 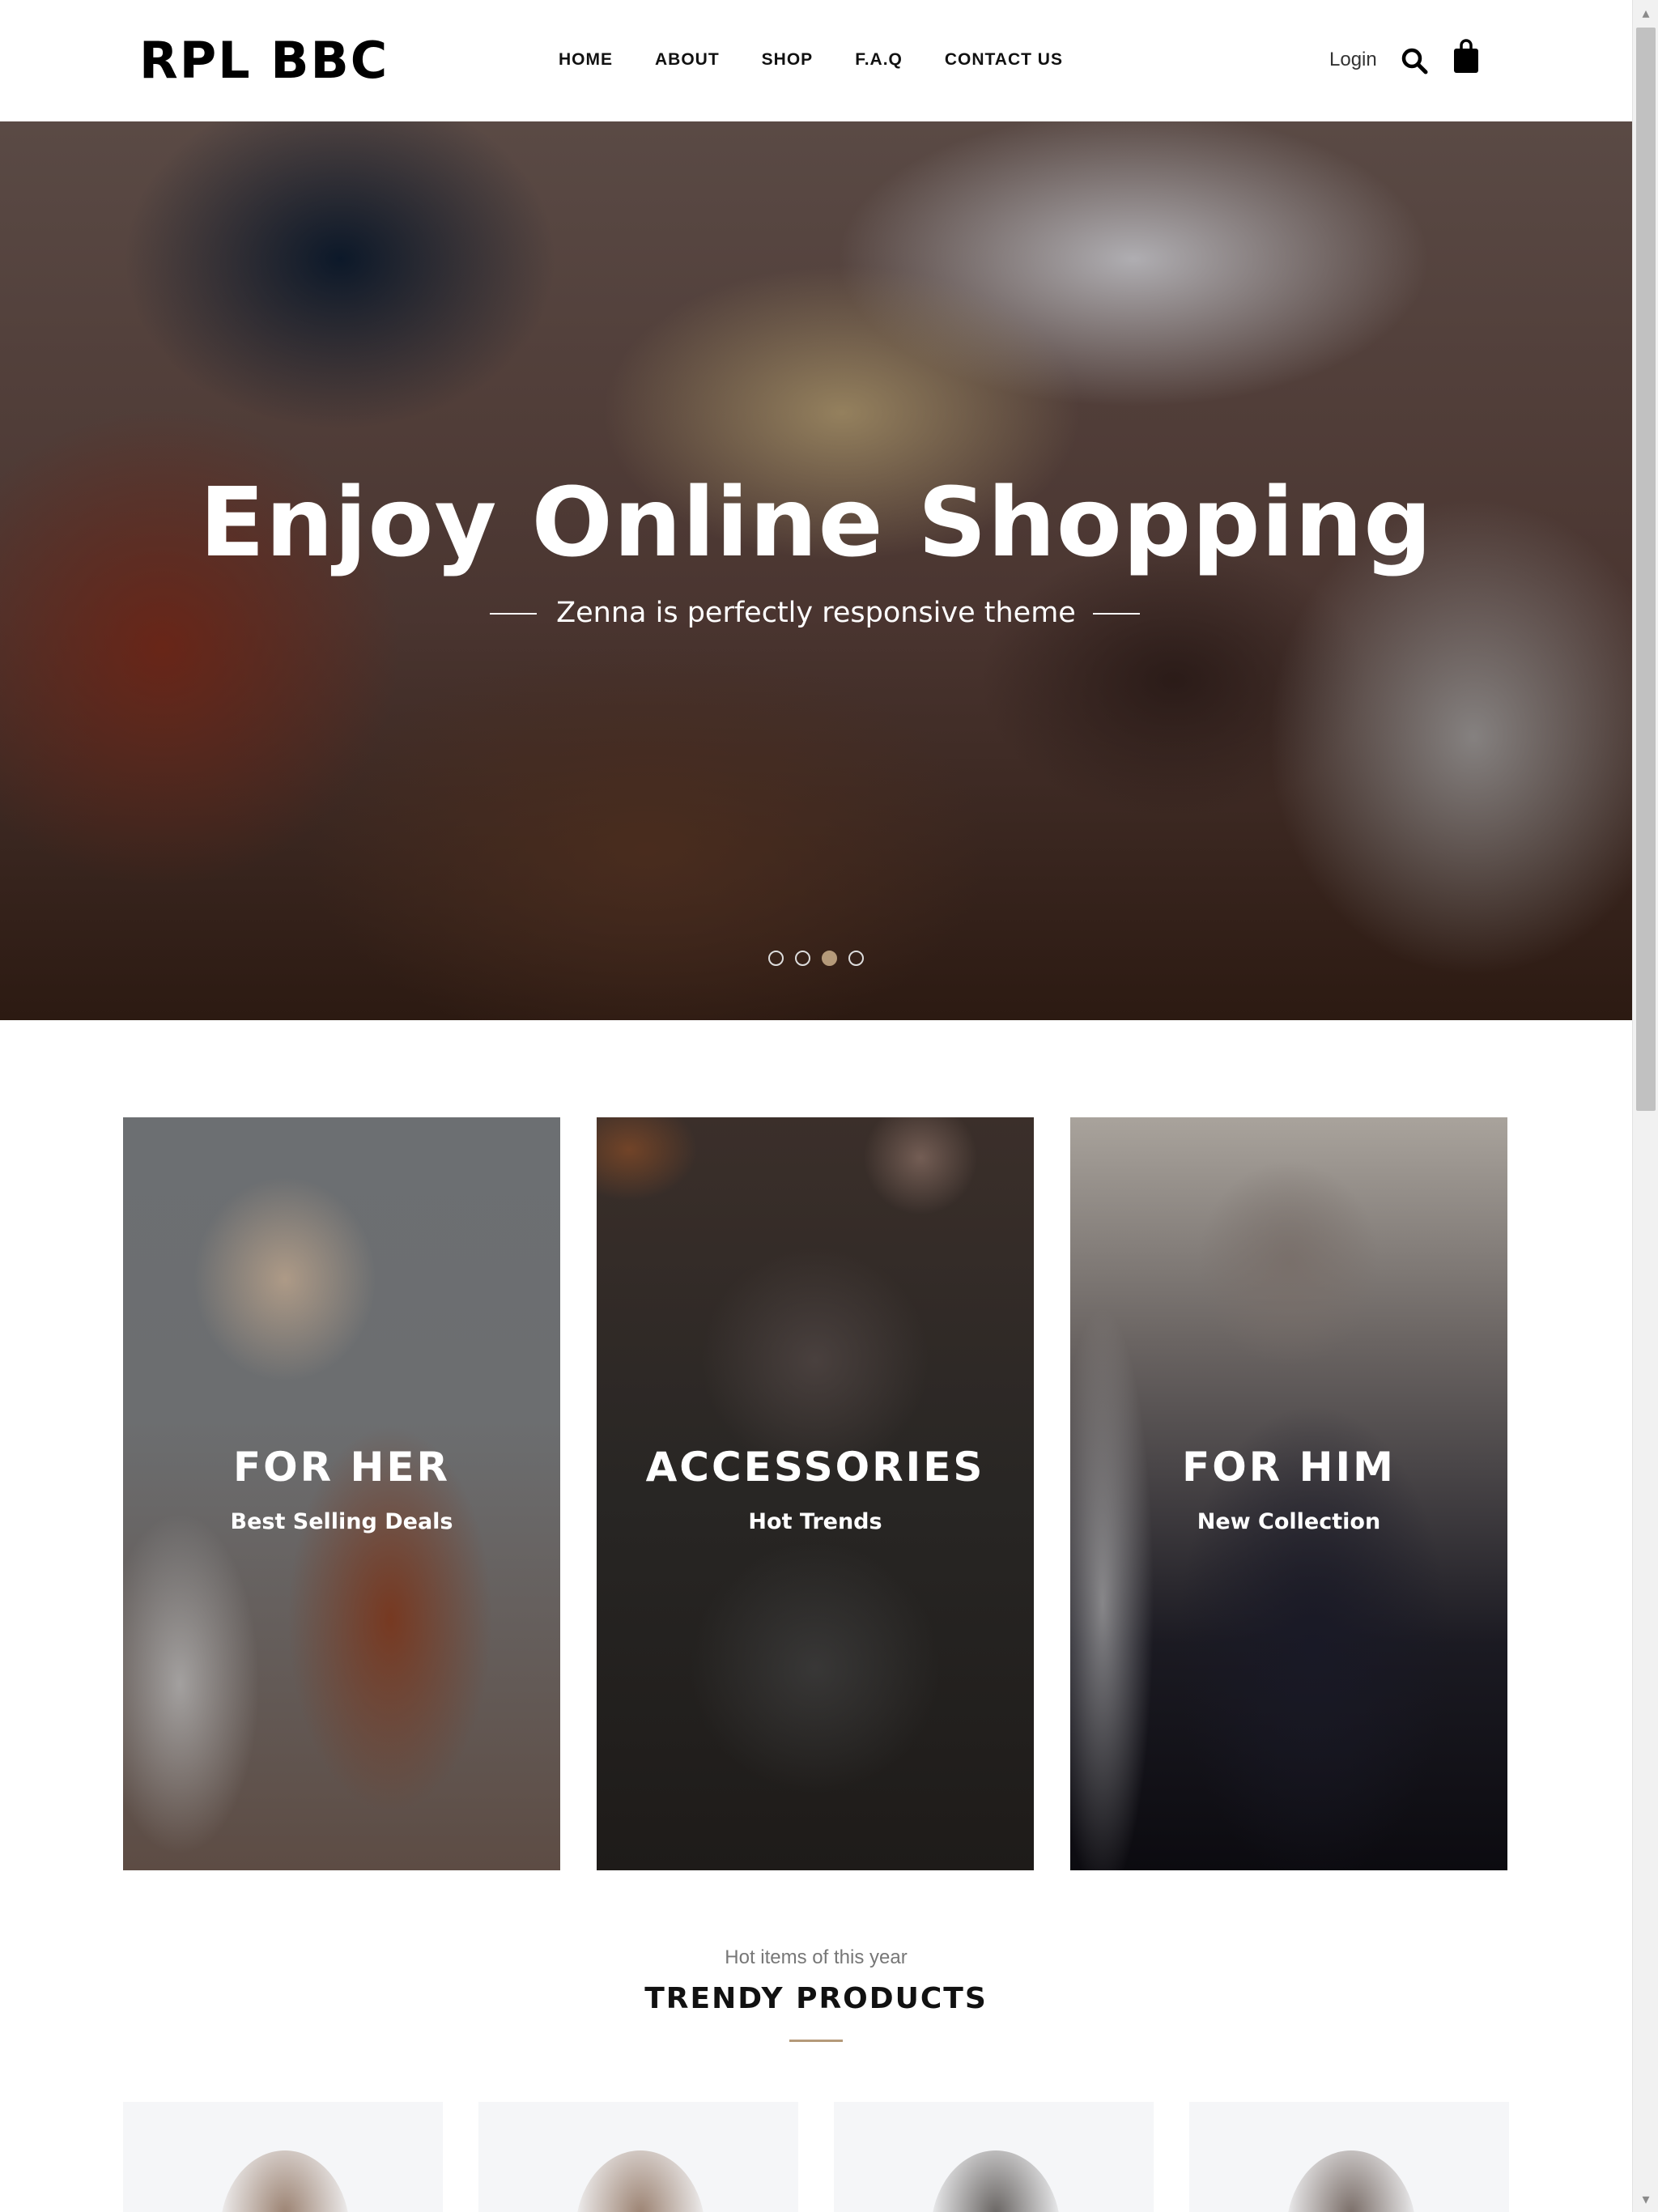 I want to click on category-title: ACCESSORIES, so click(x=815, y=1468).